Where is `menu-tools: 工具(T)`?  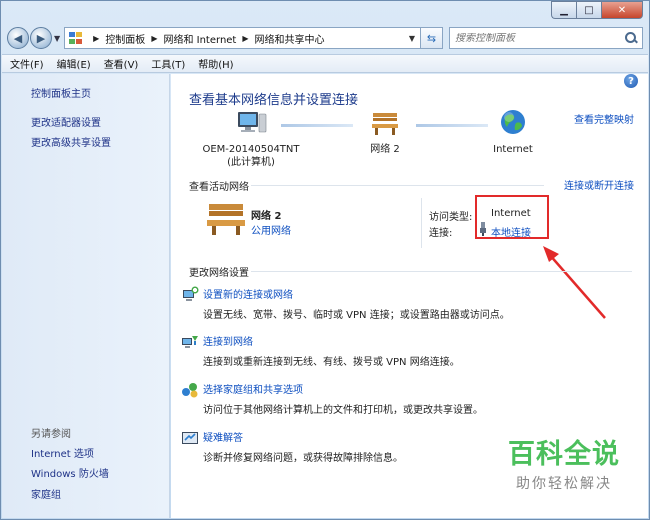 menu-tools: 工具(T) is located at coordinates (168, 63).